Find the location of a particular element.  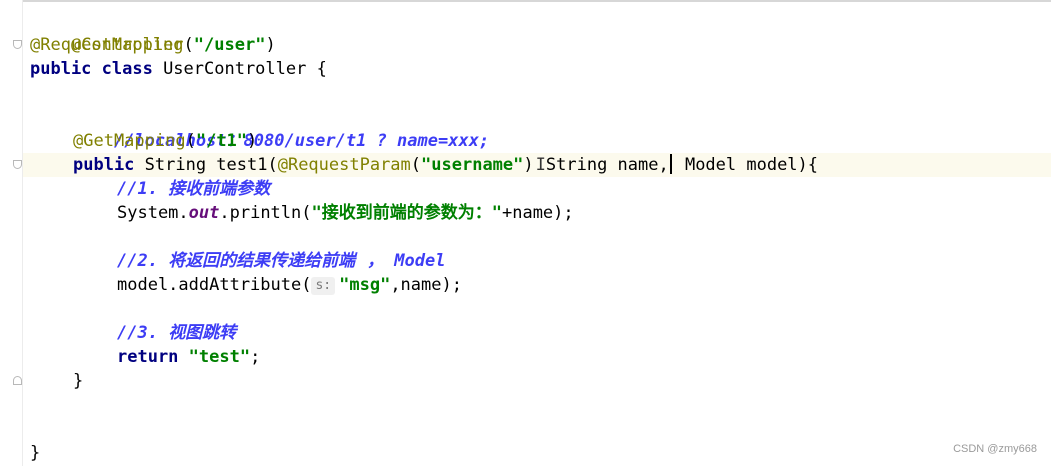

param-model: Model model){ is located at coordinates (746, 165).